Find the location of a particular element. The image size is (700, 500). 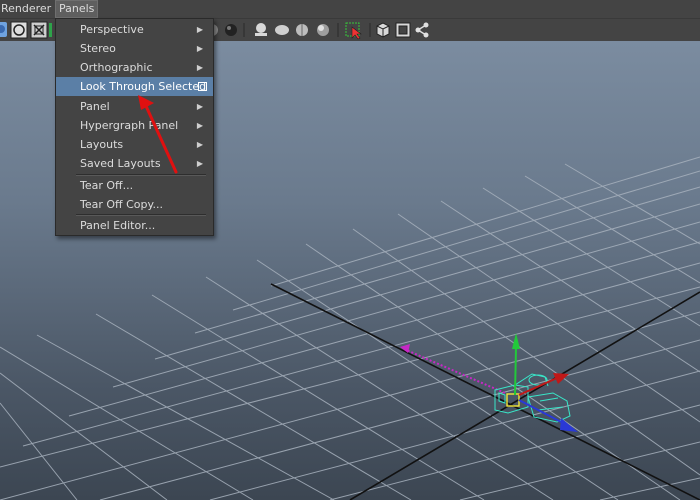

xray-icon is located at coordinates (39, 30).